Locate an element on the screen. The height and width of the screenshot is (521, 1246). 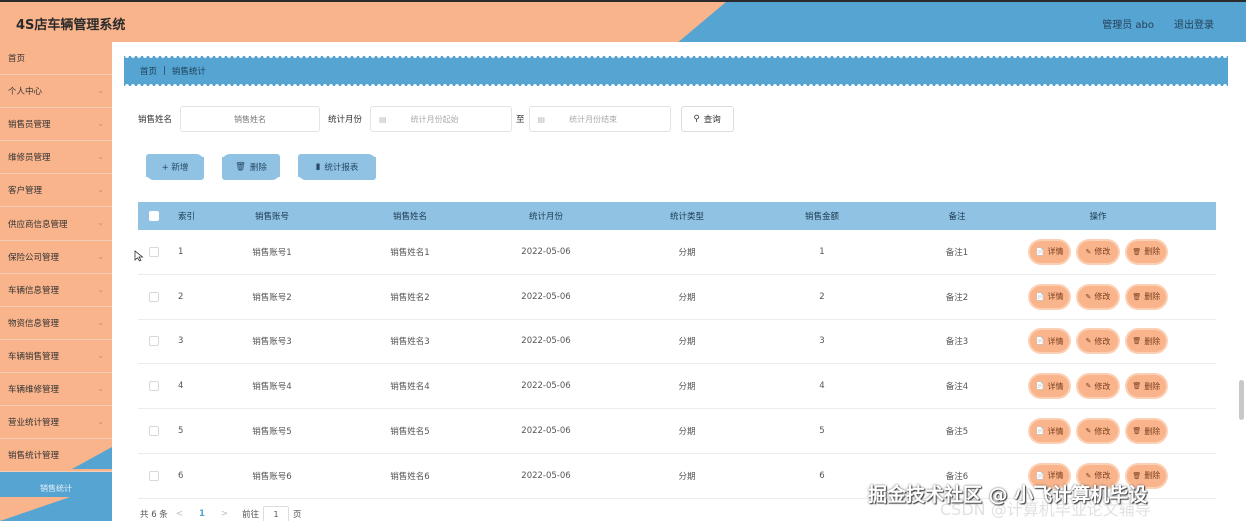
logout-link: 退出登录 is located at coordinates (1194, 23).